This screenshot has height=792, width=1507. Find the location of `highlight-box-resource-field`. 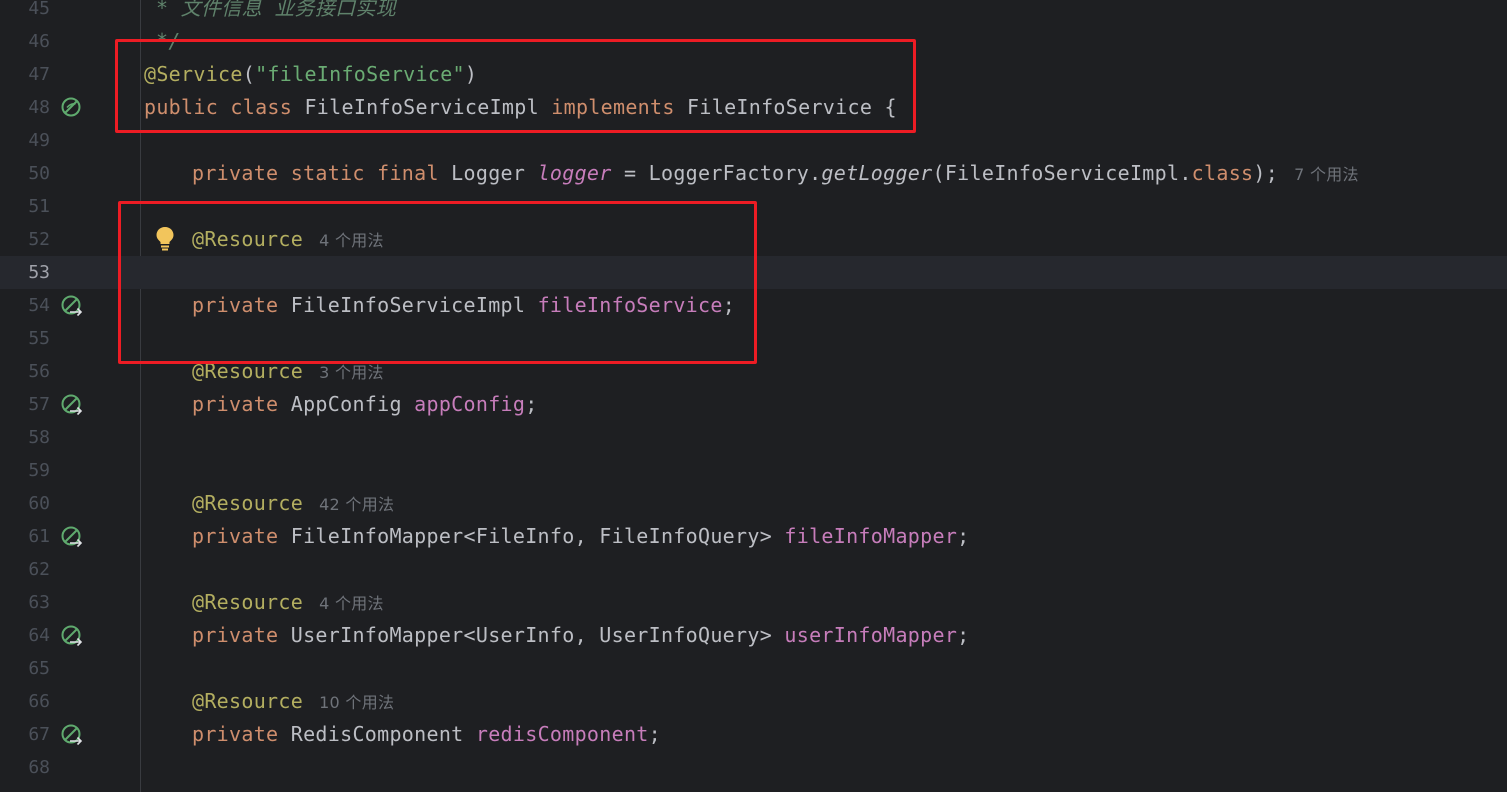

highlight-box-resource-field is located at coordinates (437, 282).